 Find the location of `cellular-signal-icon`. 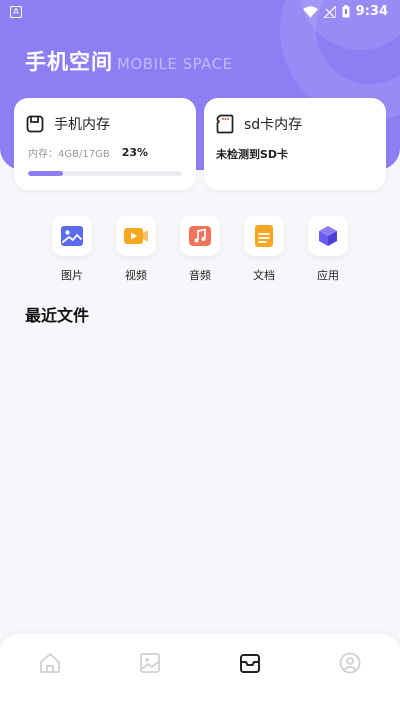

cellular-signal-icon is located at coordinates (329, 11).